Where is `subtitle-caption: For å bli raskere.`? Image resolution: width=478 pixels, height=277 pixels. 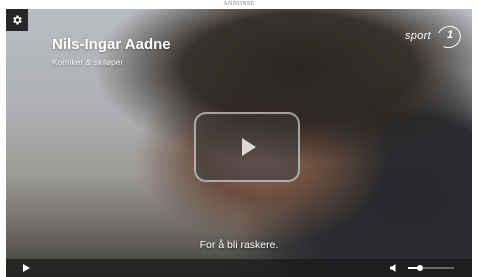 subtitle-caption: For å bli raskere. is located at coordinates (239, 245).